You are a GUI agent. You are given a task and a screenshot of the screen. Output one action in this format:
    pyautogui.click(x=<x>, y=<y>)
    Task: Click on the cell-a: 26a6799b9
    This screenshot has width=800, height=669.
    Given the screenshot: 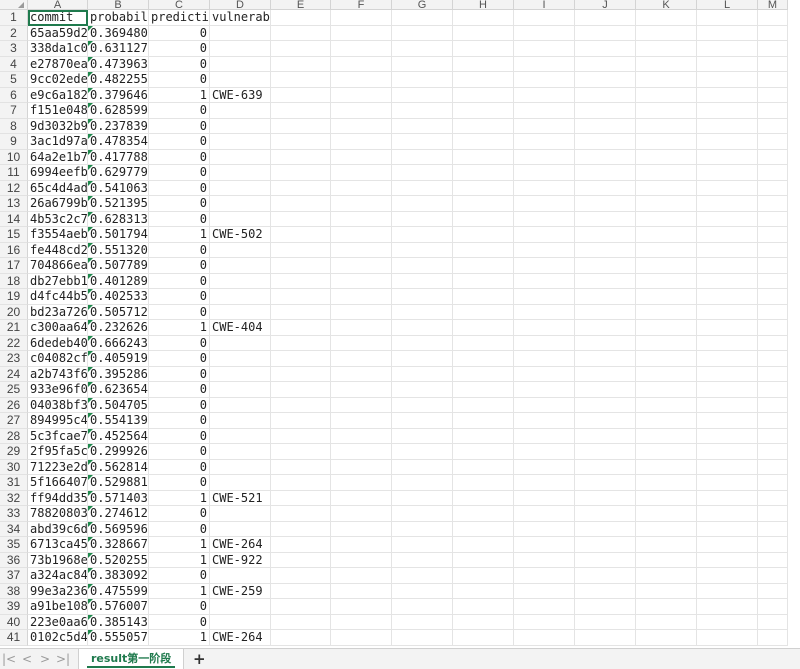 What is the action you would take?
    pyautogui.click(x=58, y=204)
    